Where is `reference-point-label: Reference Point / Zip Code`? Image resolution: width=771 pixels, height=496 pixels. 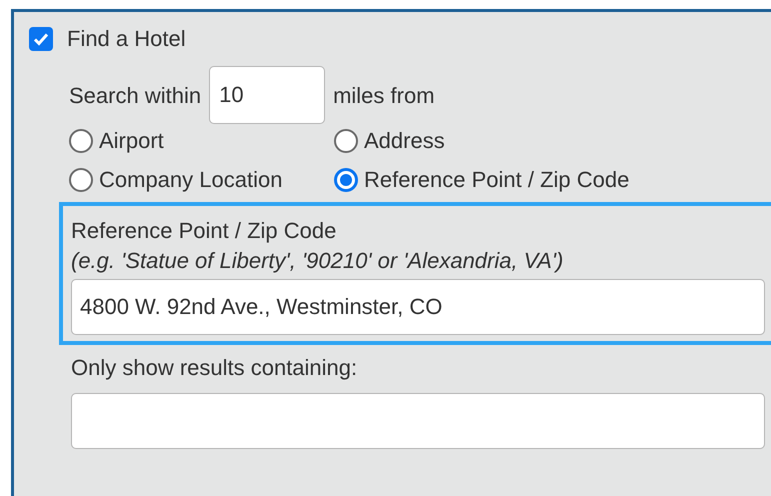 reference-point-label: Reference Point / Zip Code is located at coordinates (204, 231).